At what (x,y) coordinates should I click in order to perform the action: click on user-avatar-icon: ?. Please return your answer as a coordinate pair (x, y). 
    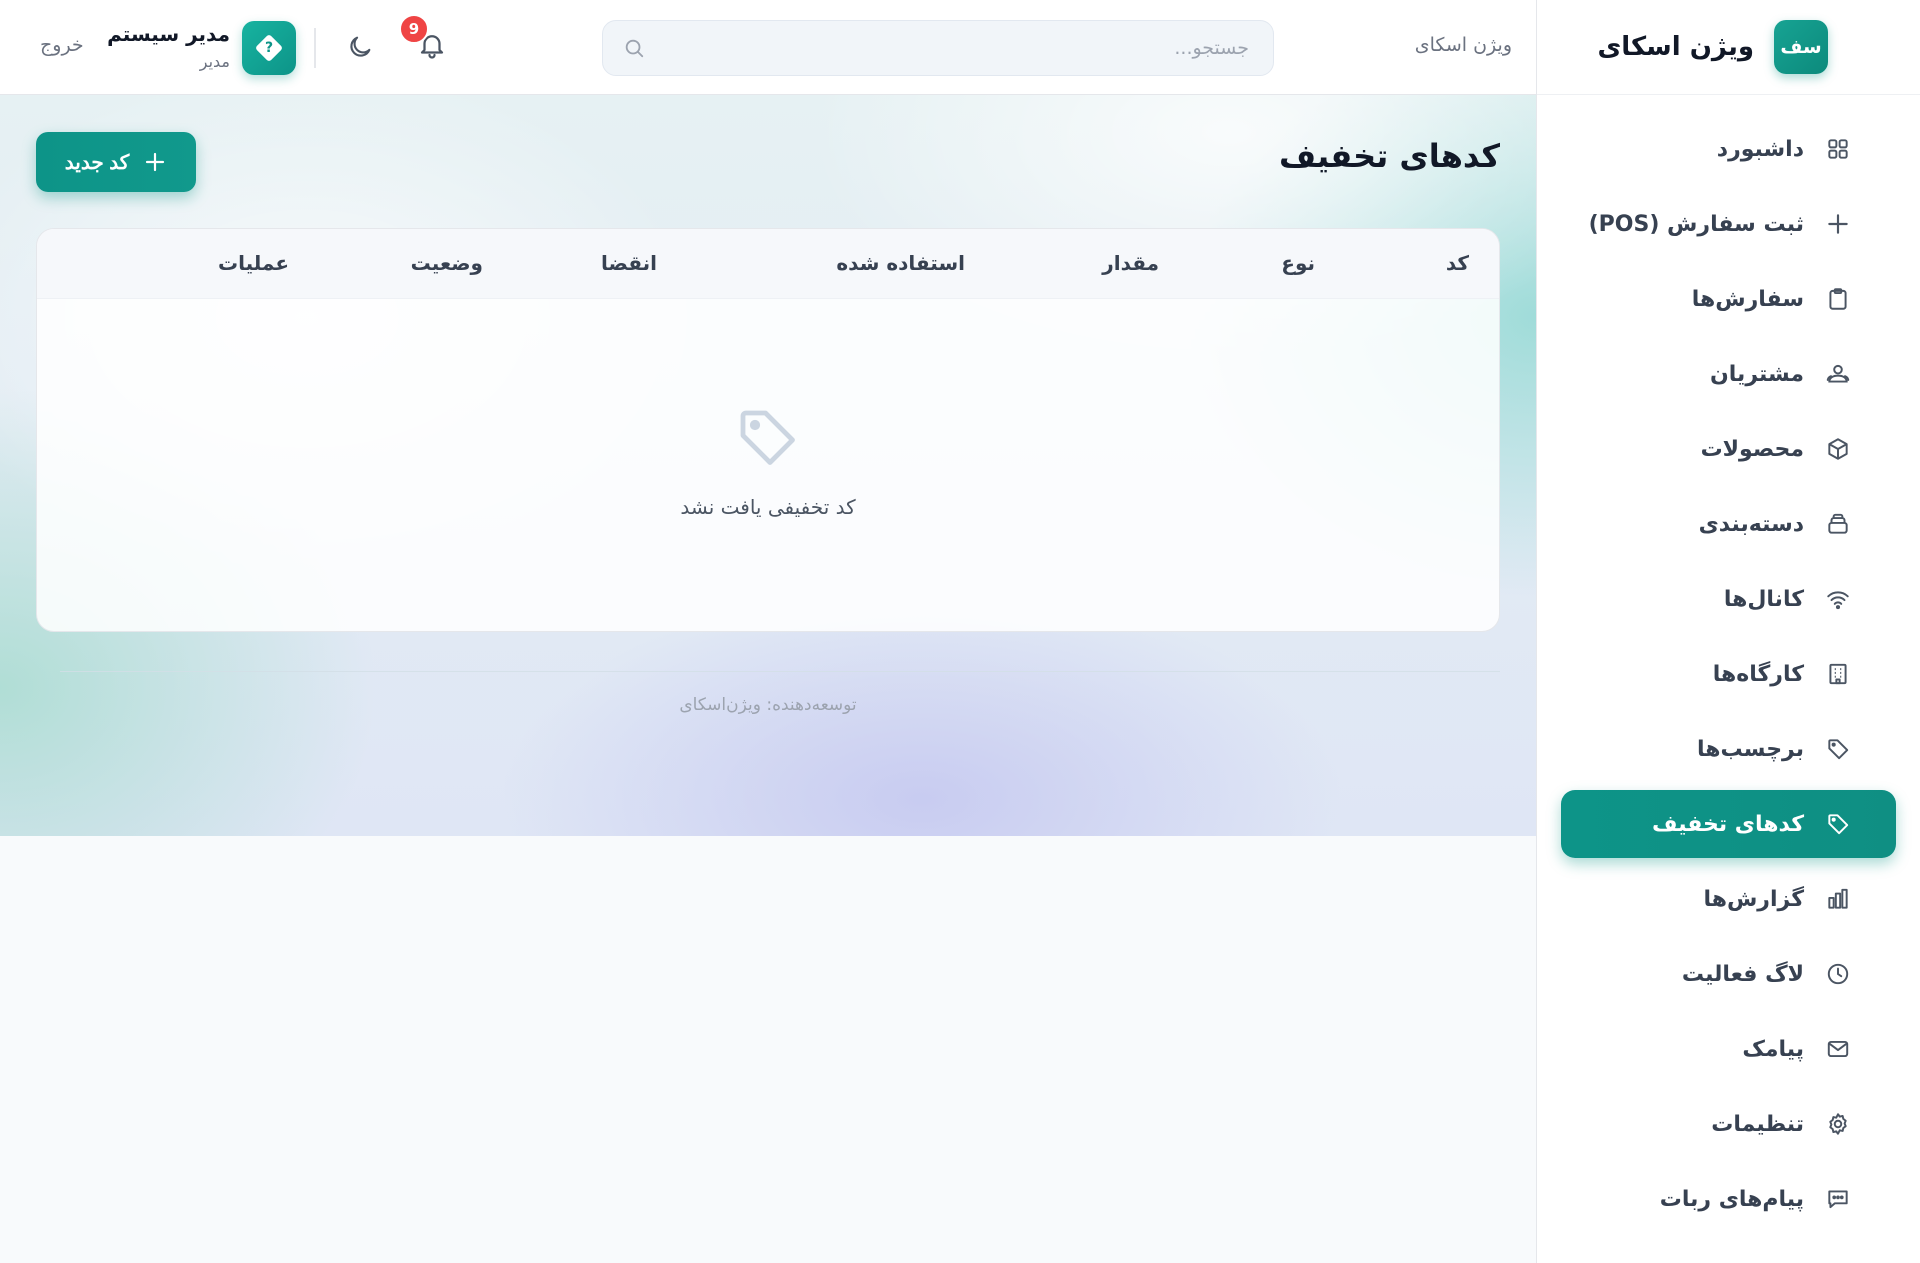
    Looking at the image, I should click on (269, 48).